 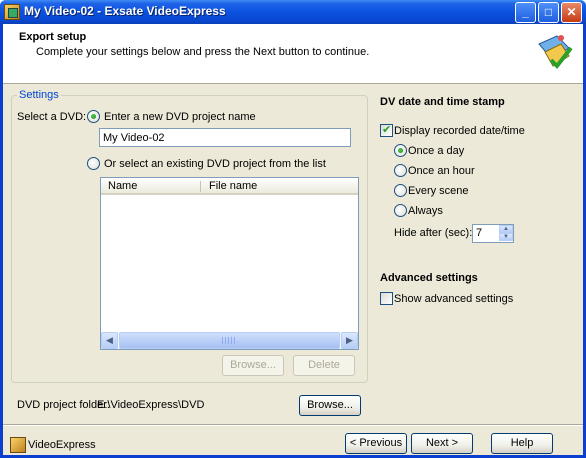 I want to click on every-scene-radio, so click(x=400, y=190).